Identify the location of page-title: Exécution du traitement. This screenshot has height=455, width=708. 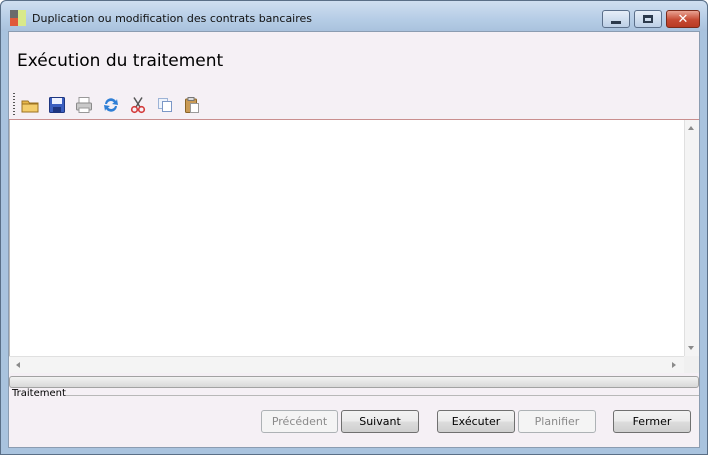
(120, 61).